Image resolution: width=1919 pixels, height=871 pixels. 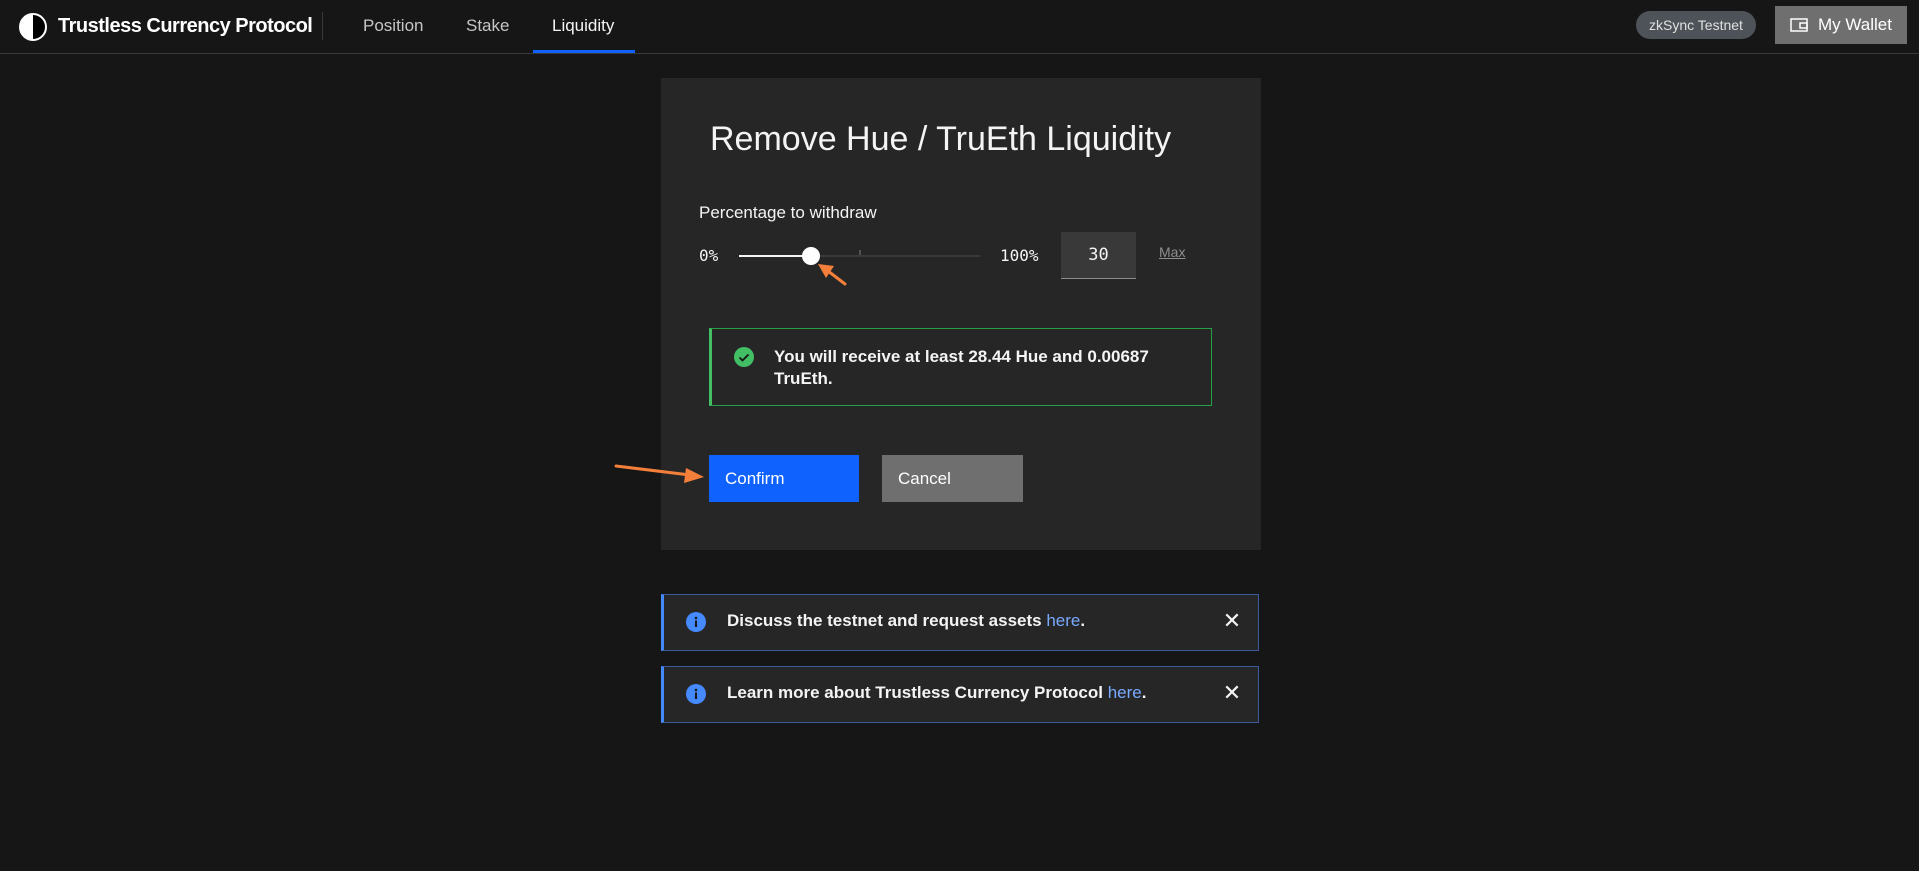 I want to click on checkmark-circle-icon, so click(x=744, y=357).